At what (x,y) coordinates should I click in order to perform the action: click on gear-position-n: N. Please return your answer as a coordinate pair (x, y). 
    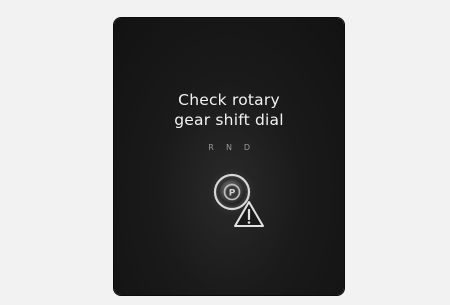
    Looking at the image, I should click on (229, 147).